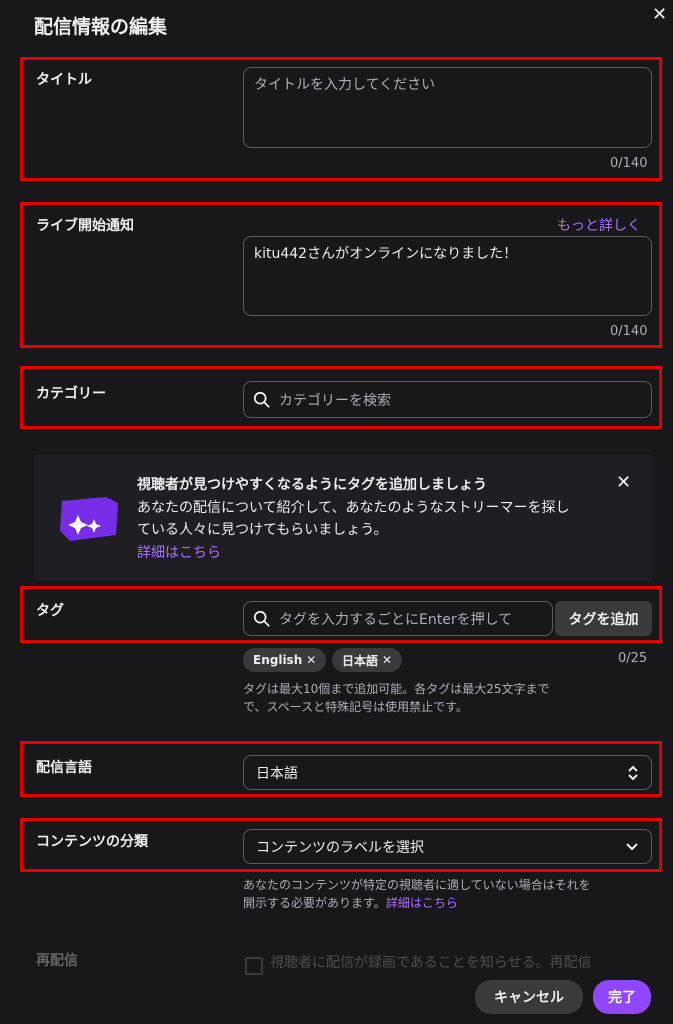 The height and width of the screenshot is (1024, 673). What do you see at coordinates (447, 276) in the screenshot?
I see `notification-input: kitu442さんがオンラインになりました！` at bounding box center [447, 276].